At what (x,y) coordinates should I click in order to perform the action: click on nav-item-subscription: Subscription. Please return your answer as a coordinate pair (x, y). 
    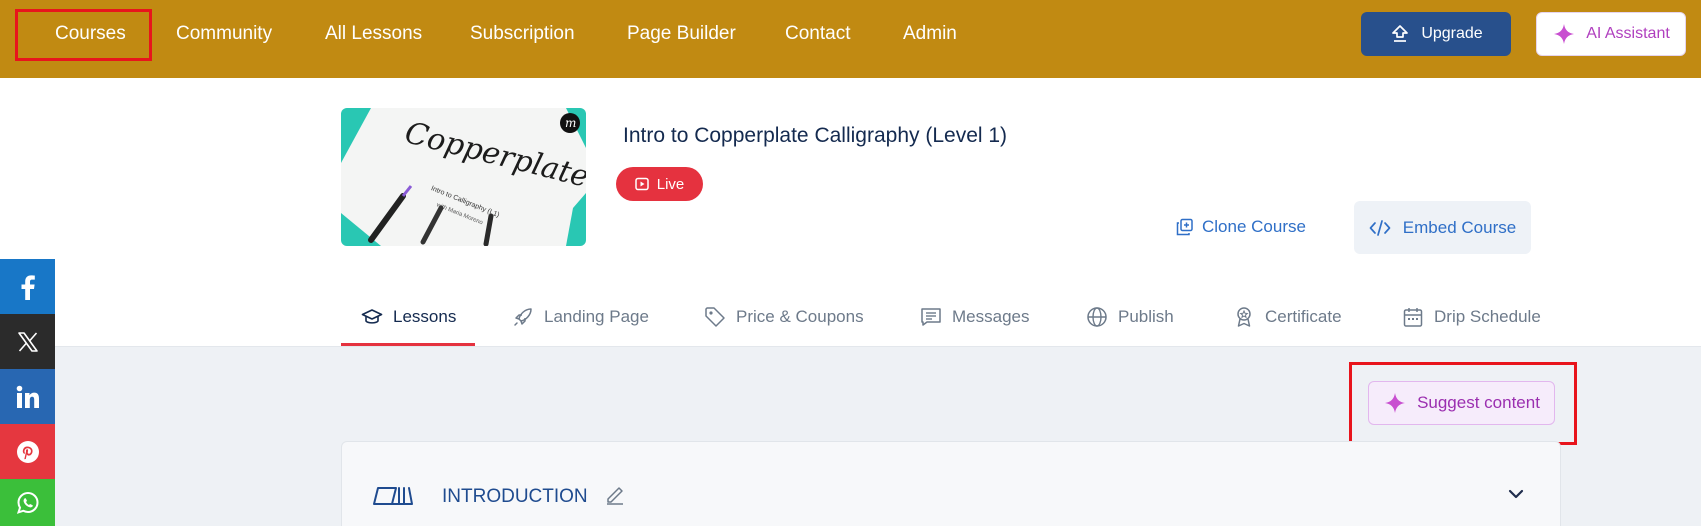
    Looking at the image, I should click on (522, 34).